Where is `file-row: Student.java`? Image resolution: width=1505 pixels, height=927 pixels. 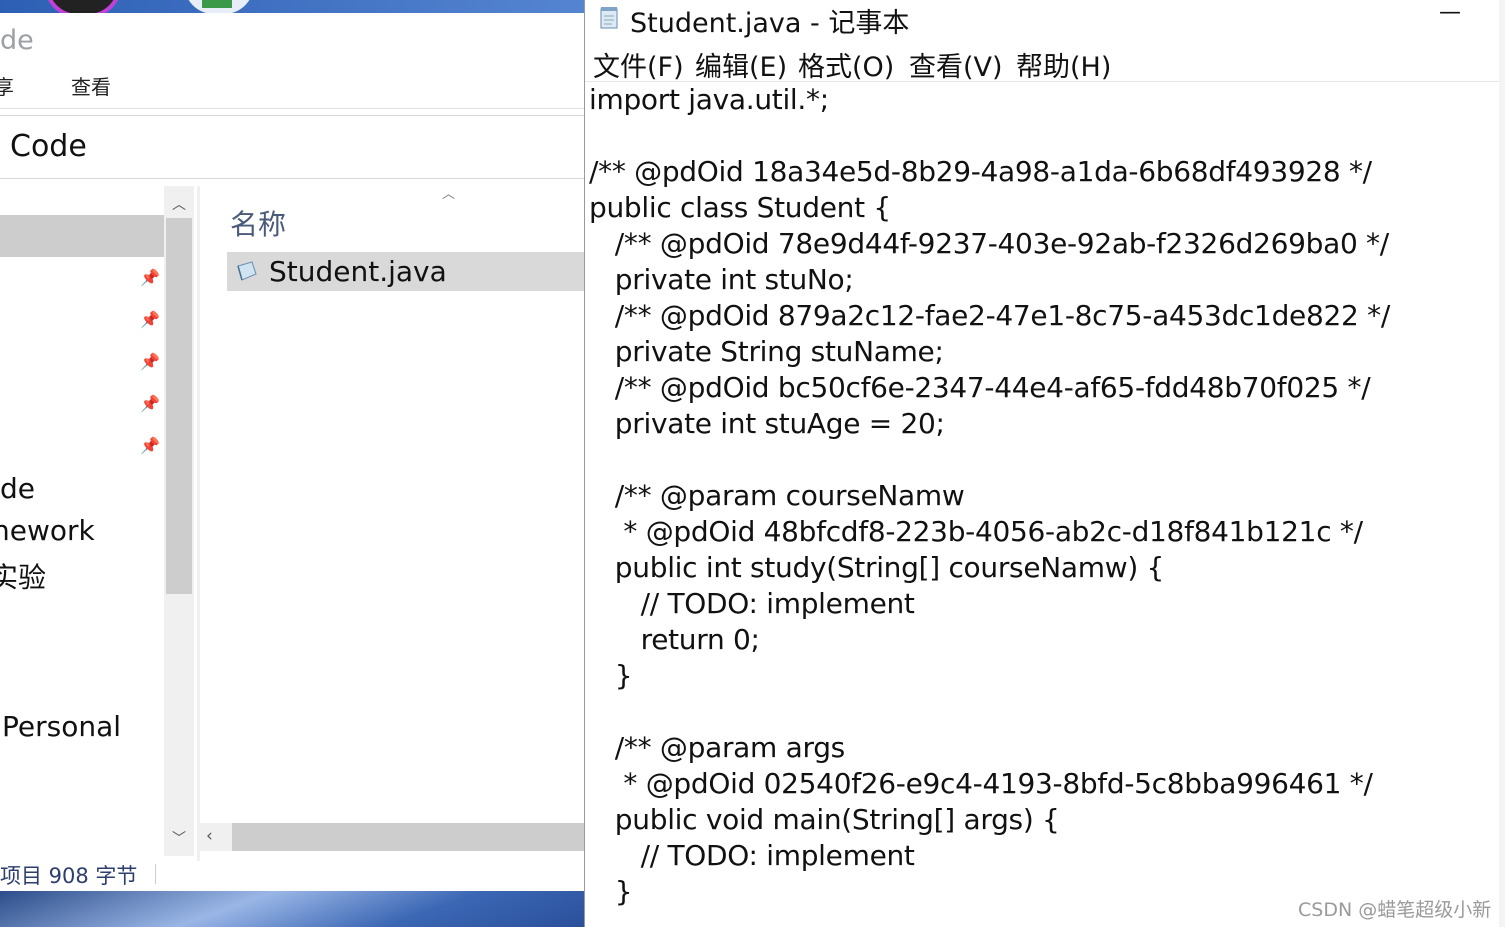 file-row: Student.java is located at coordinates (405, 271).